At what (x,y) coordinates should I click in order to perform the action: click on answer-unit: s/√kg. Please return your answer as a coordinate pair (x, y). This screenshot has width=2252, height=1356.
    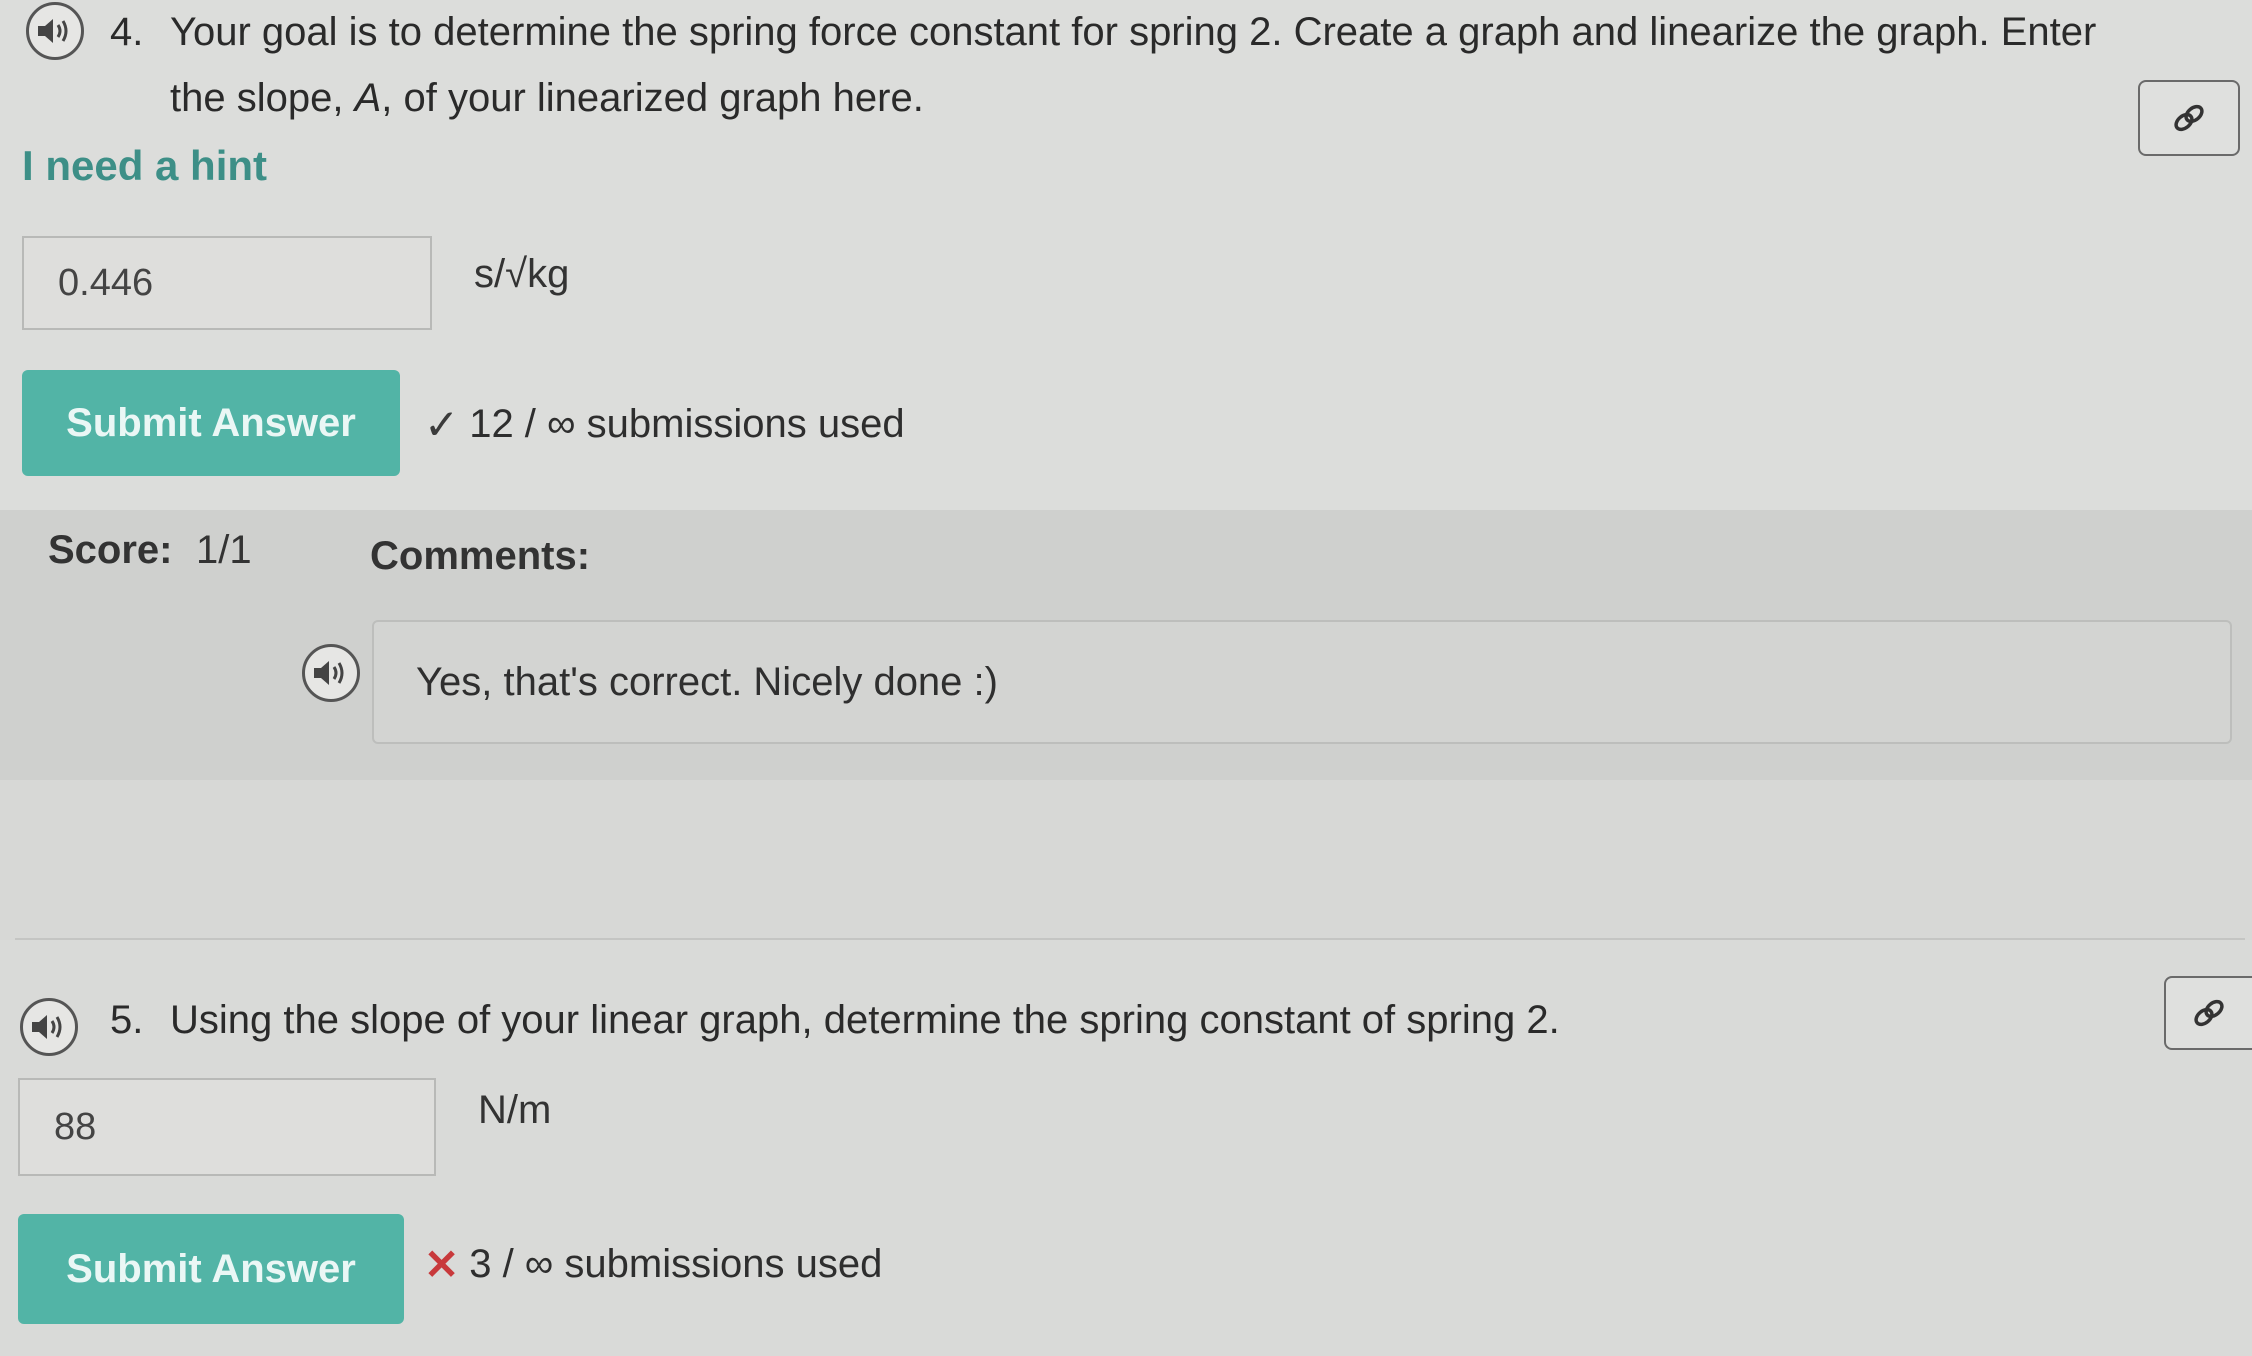
    Looking at the image, I should click on (522, 274).